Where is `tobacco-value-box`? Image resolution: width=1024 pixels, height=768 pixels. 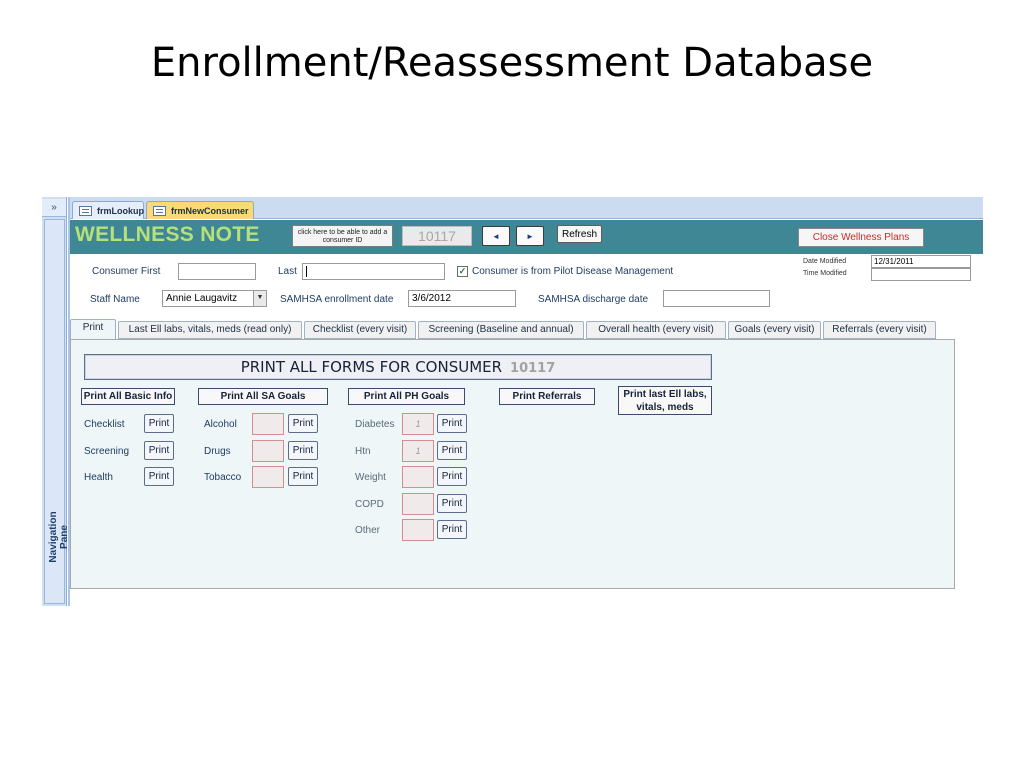 tobacco-value-box is located at coordinates (268, 477).